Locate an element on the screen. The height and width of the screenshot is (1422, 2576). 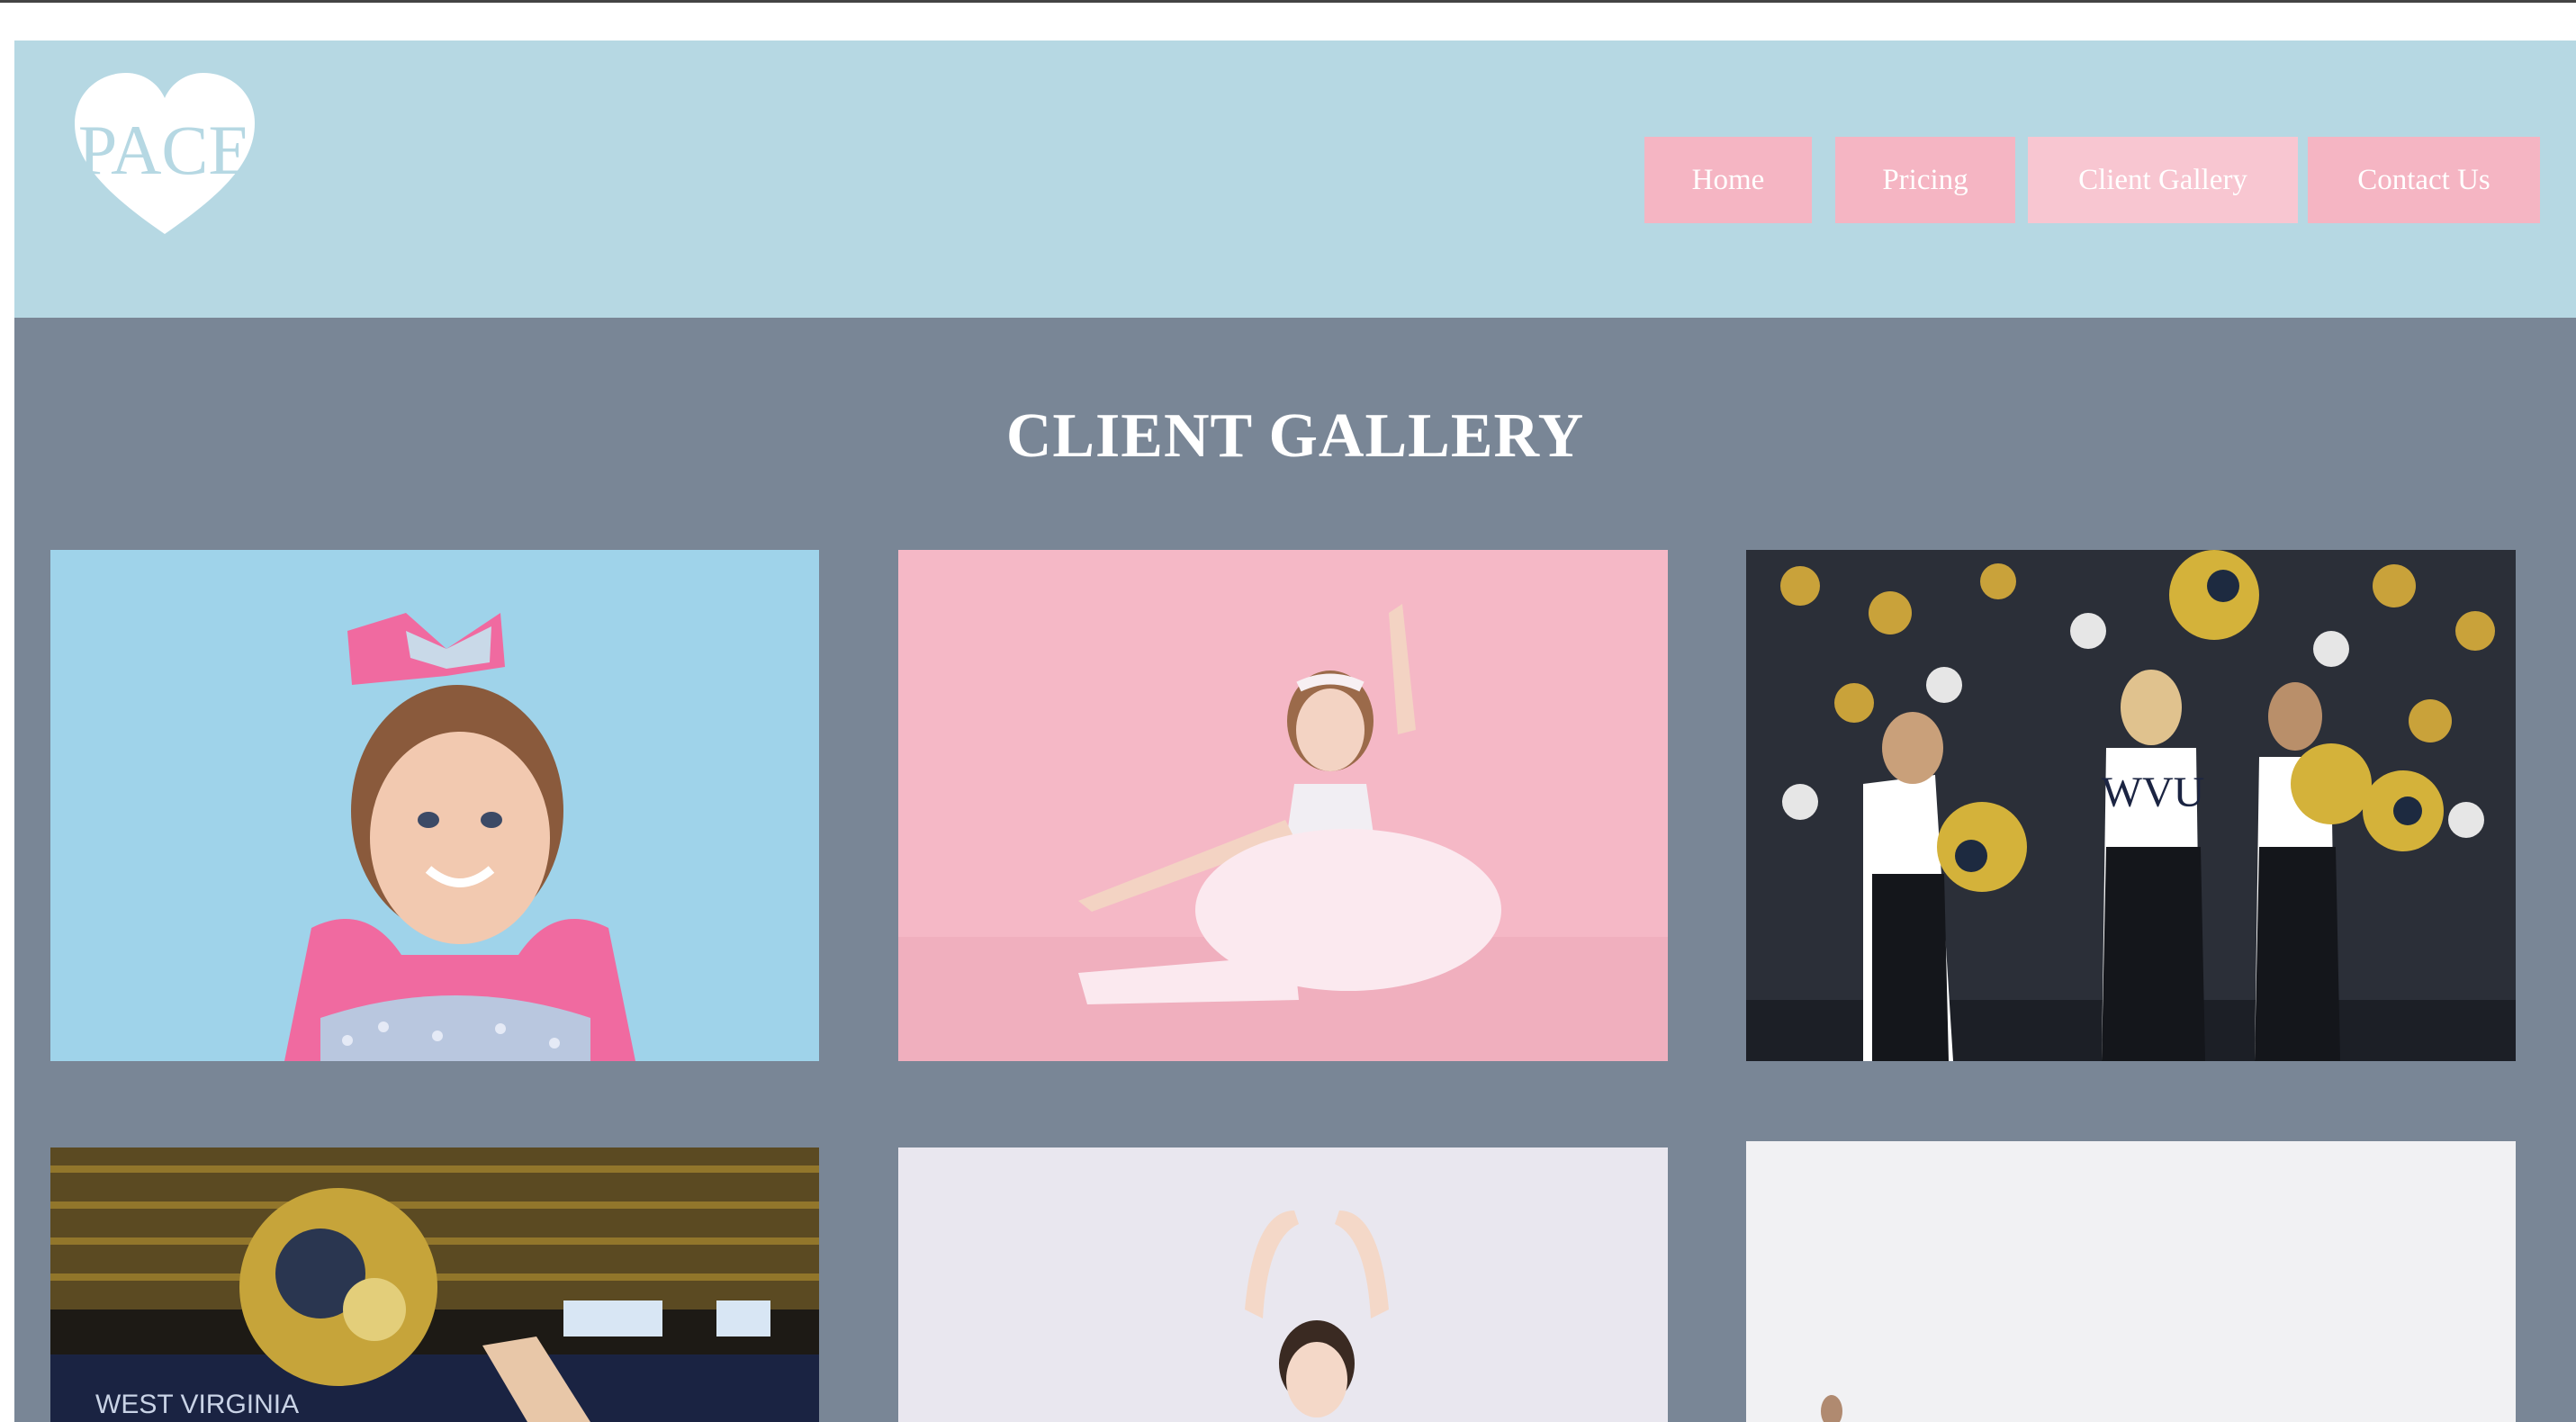
gallery-photo-dancer-white is located at coordinates (2131, 1281).